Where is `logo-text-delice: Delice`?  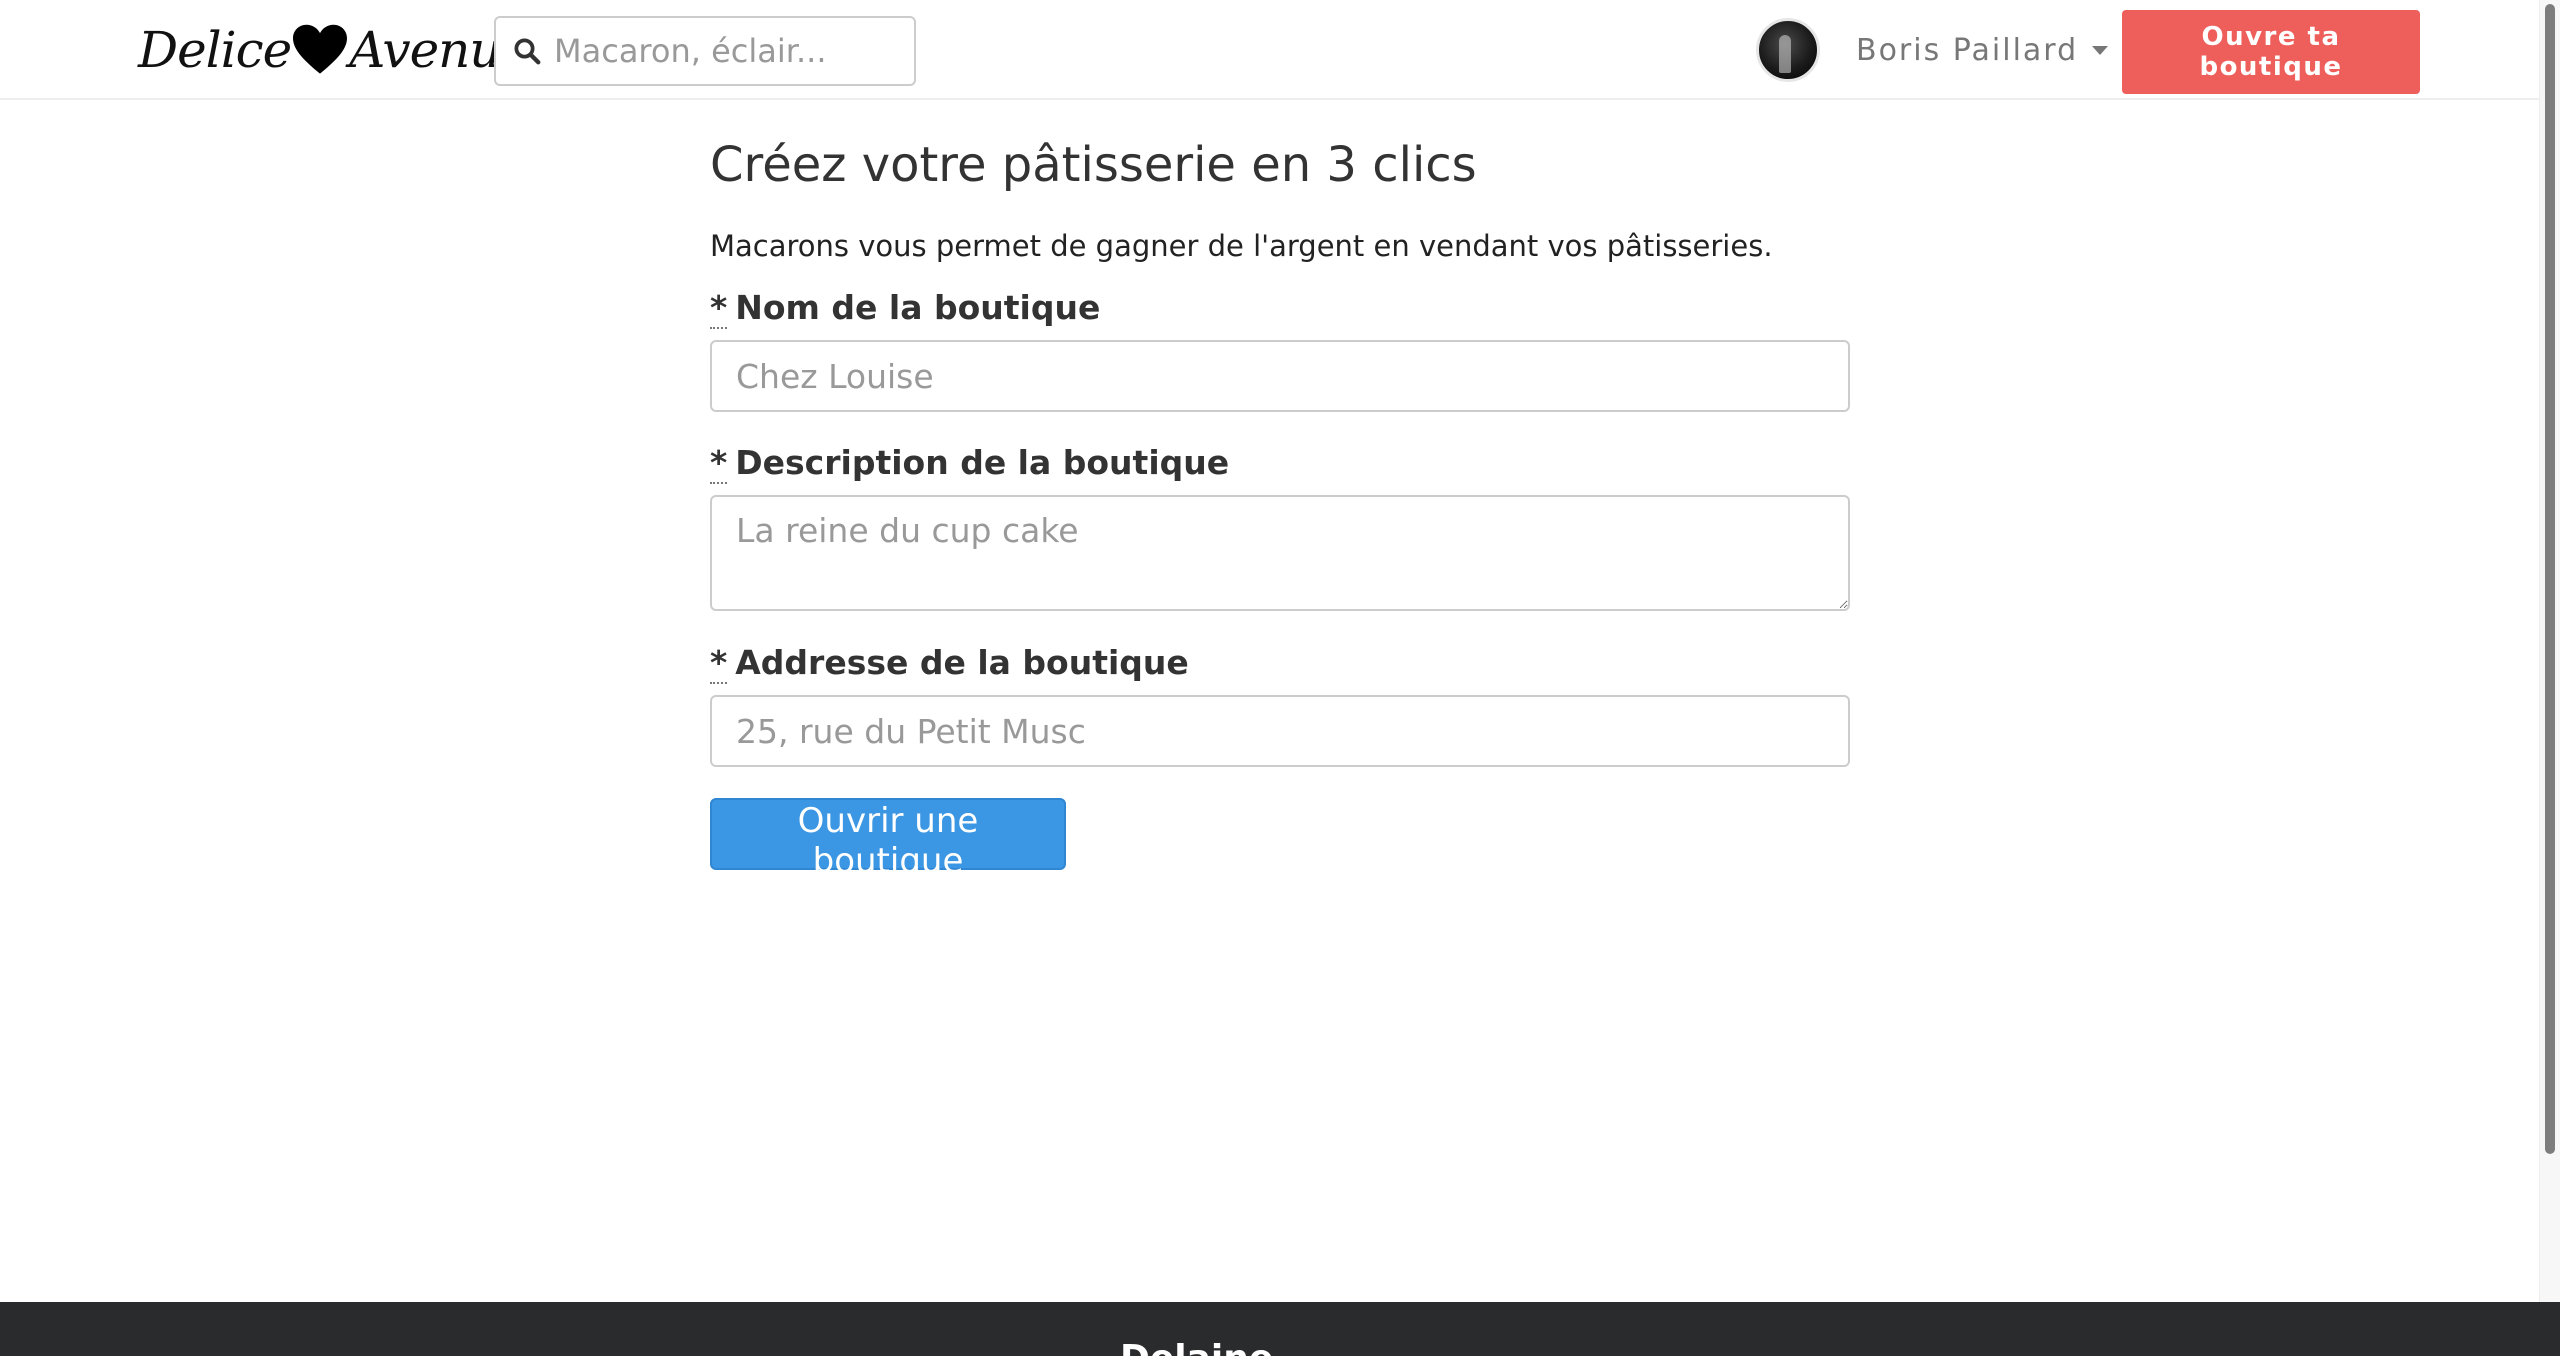 logo-text-delice: Delice is located at coordinates (215, 50).